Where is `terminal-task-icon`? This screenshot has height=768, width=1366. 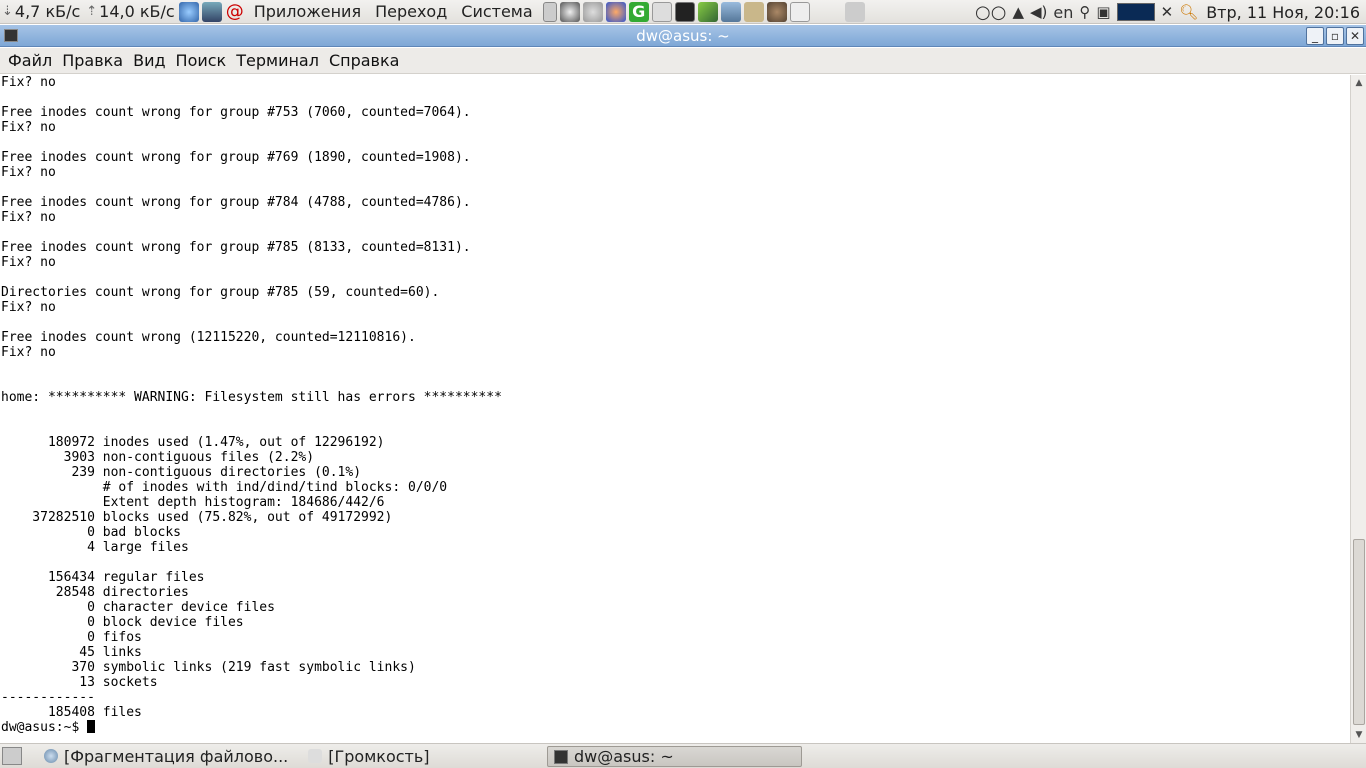
terminal-task-icon is located at coordinates (561, 756).